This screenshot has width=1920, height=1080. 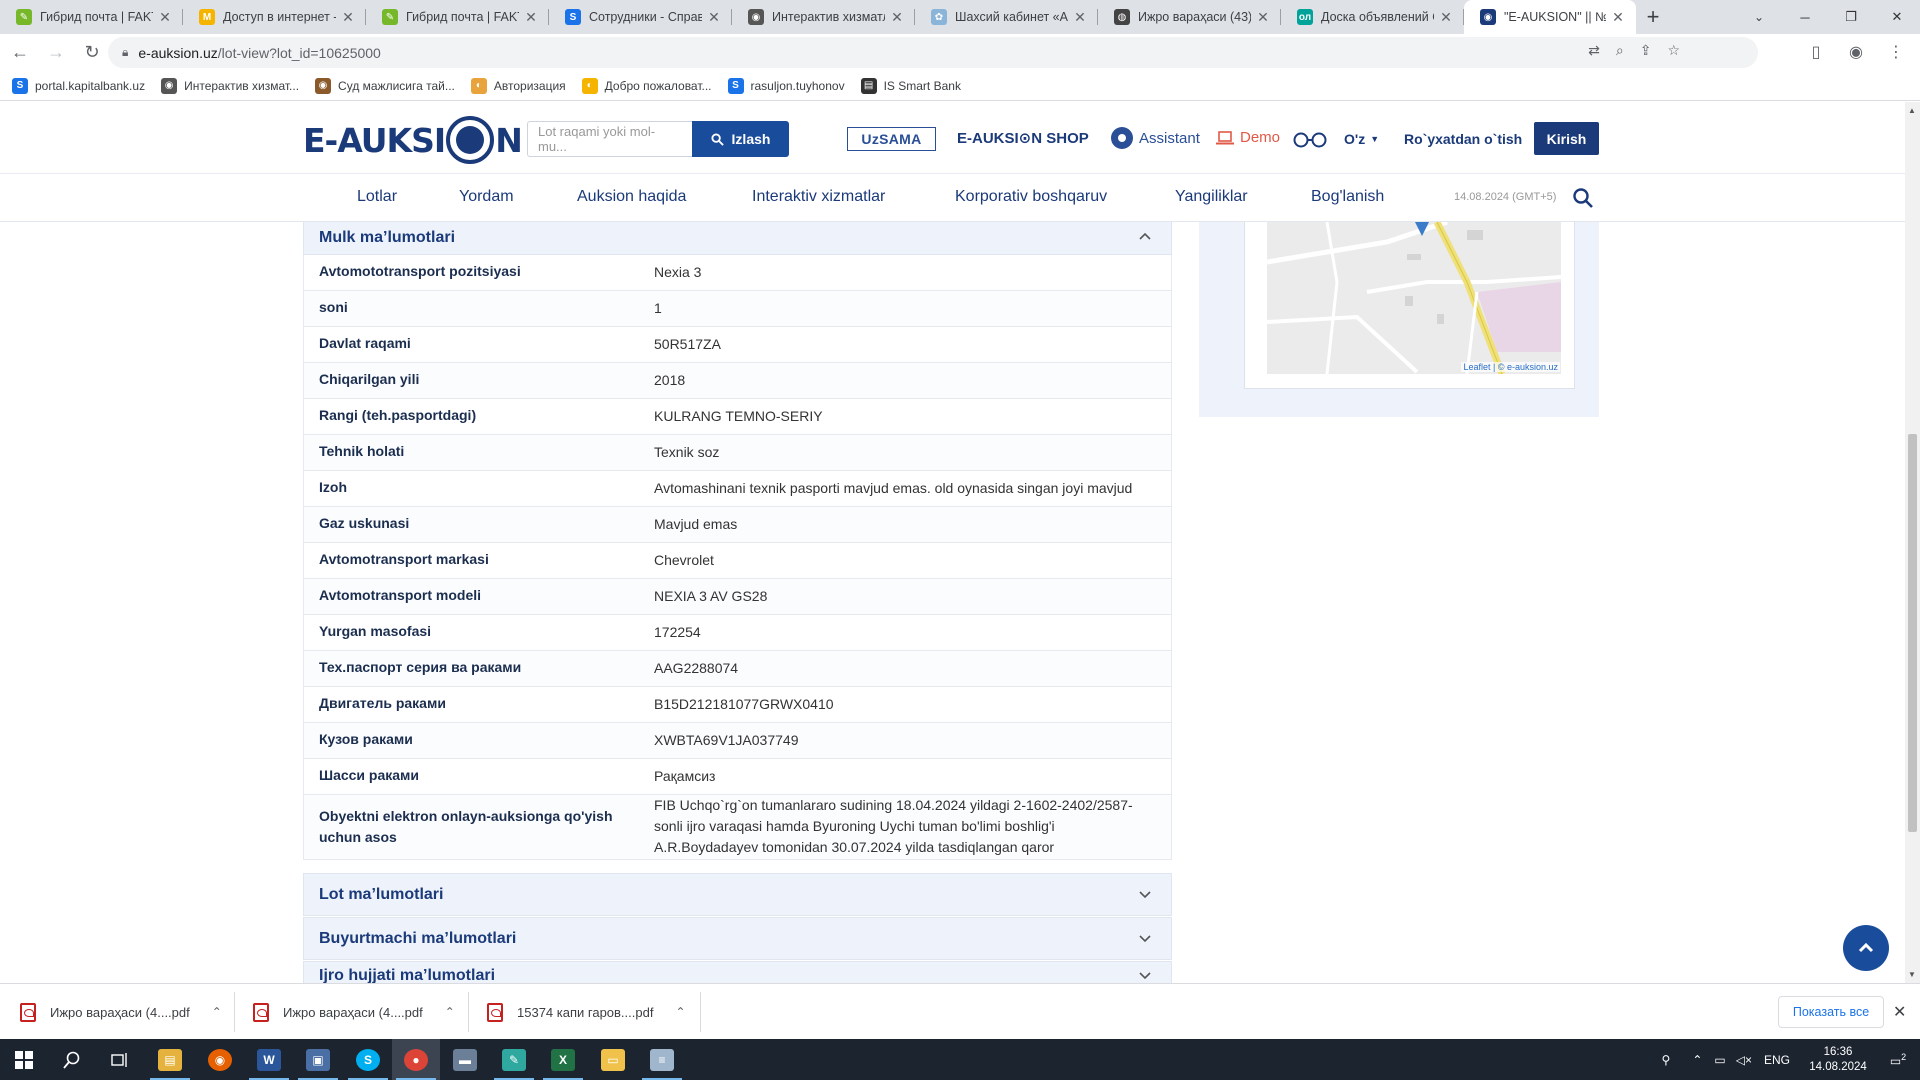 What do you see at coordinates (737, 894) in the screenshot?
I see `section-lot-header: Lot ma’lumotlari` at bounding box center [737, 894].